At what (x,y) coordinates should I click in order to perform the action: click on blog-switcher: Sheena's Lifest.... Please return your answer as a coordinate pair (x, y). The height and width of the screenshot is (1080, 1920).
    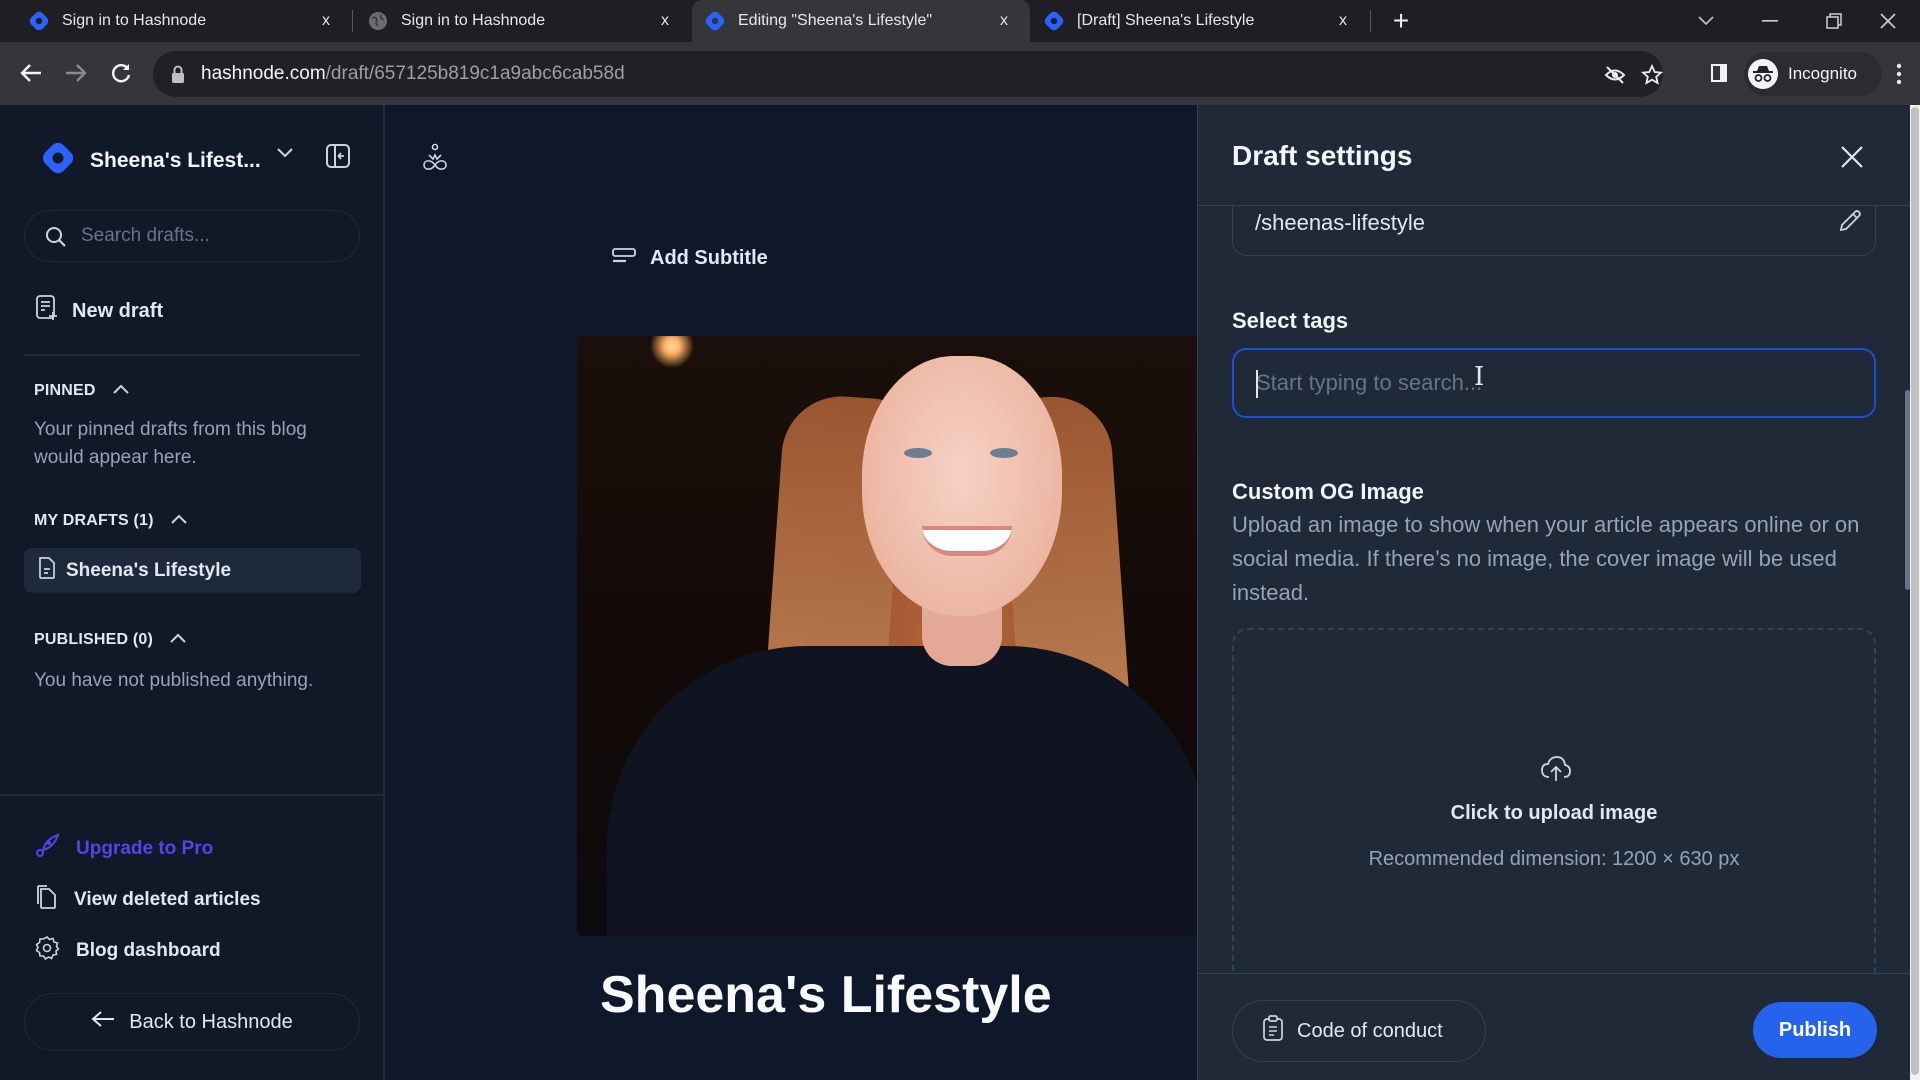
    Looking at the image, I should click on (166, 160).